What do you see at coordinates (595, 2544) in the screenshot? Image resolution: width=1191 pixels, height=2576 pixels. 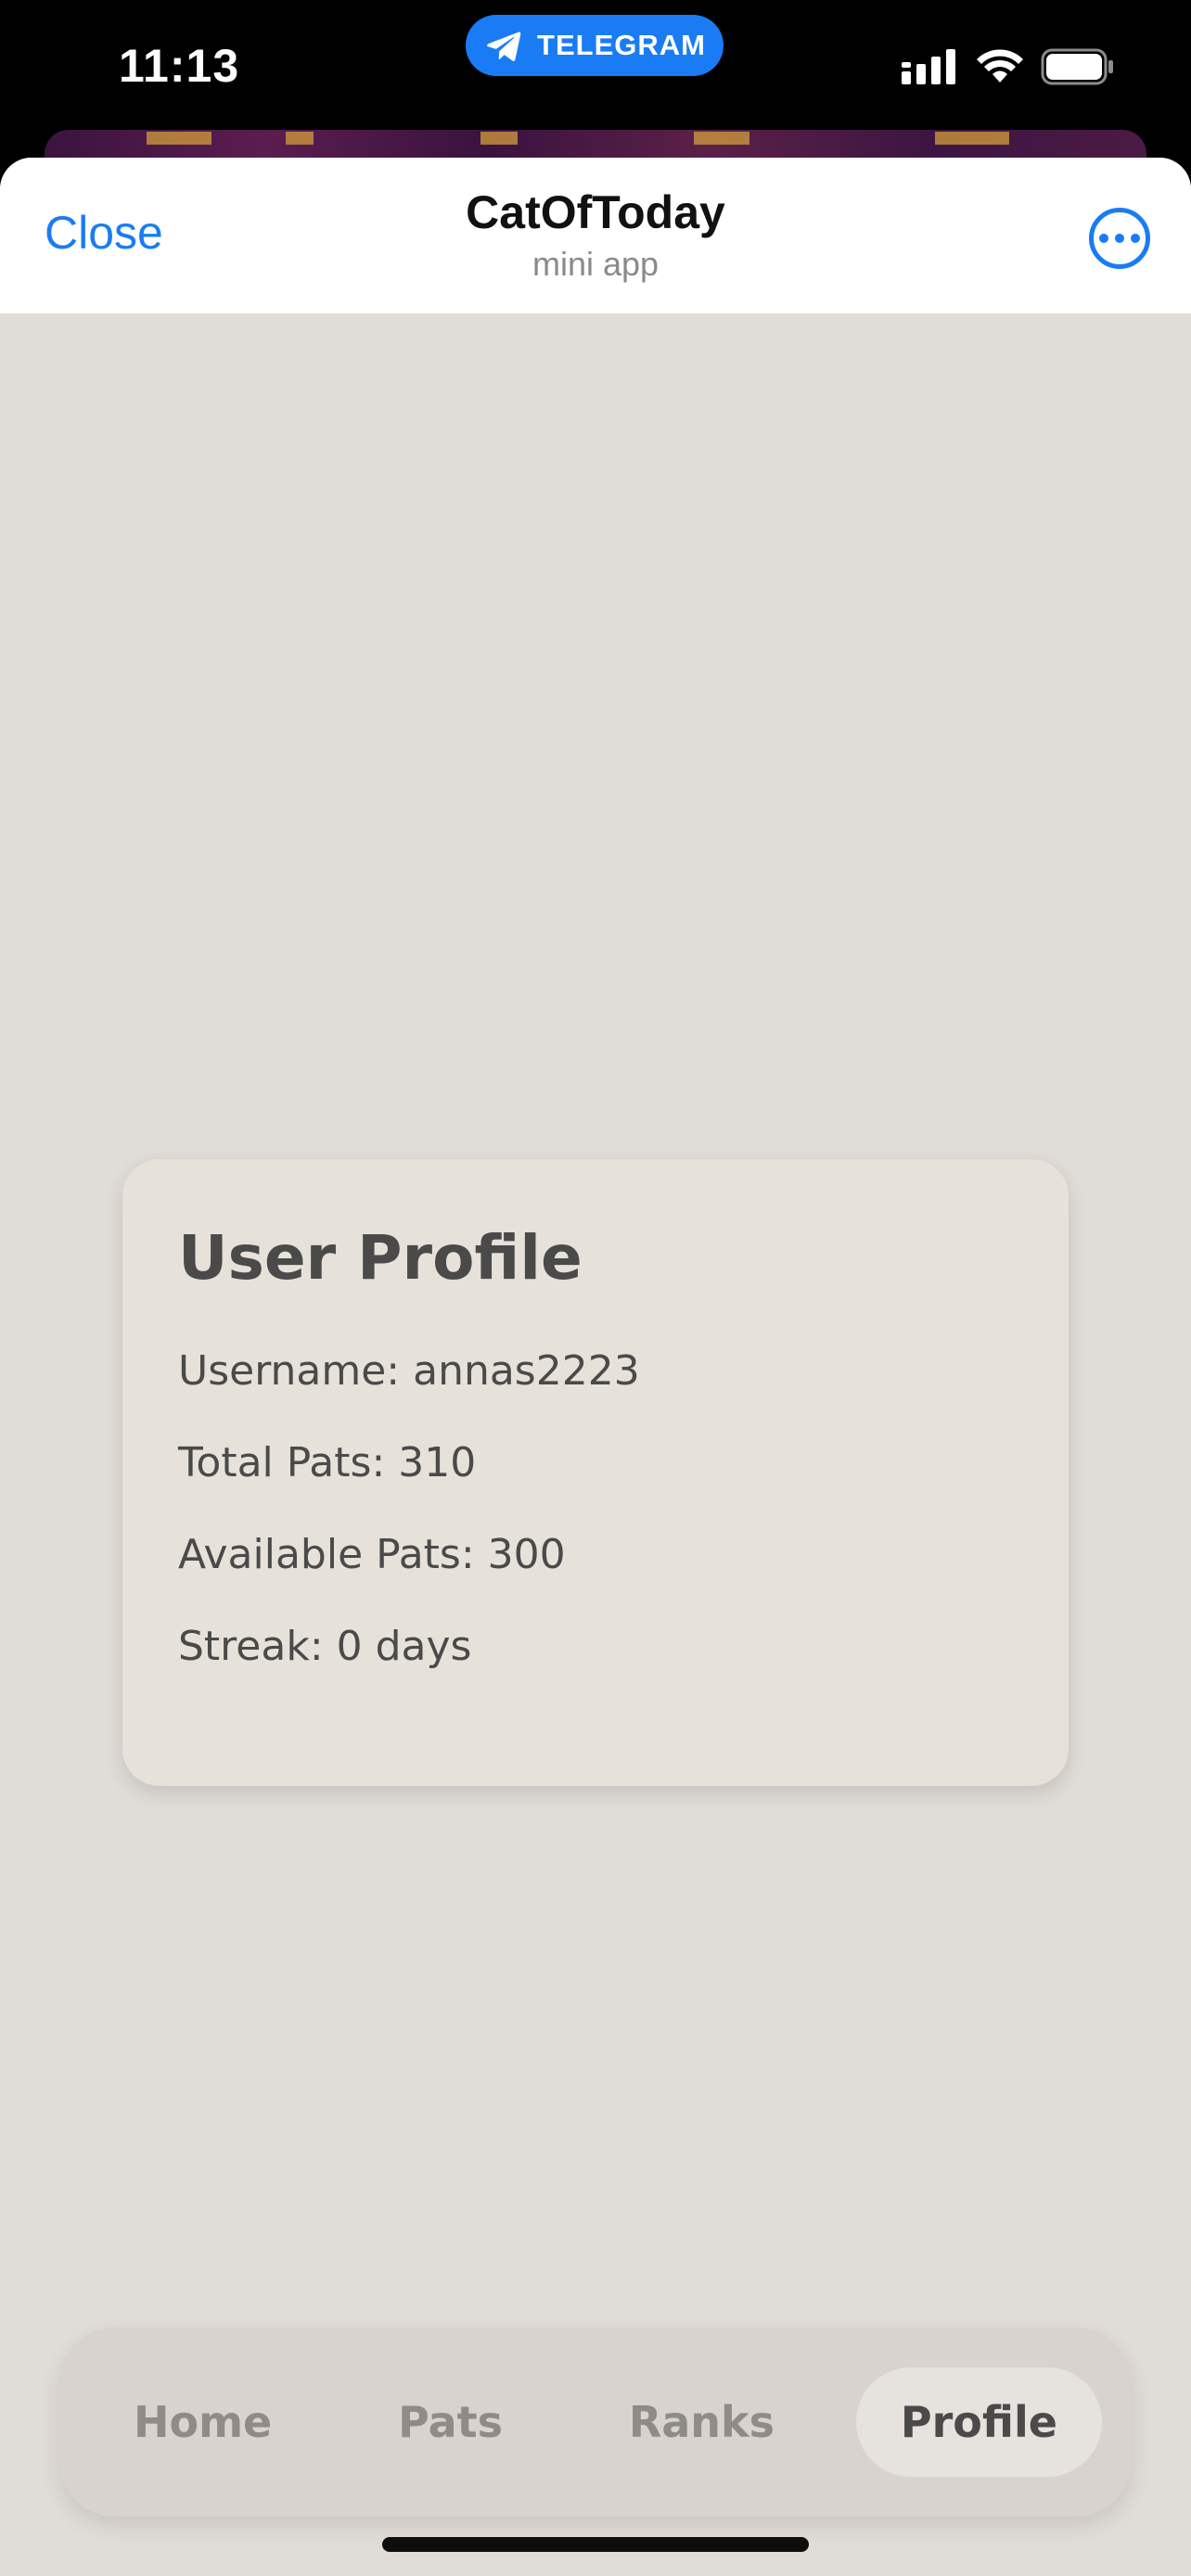 I see `home-indicator` at bounding box center [595, 2544].